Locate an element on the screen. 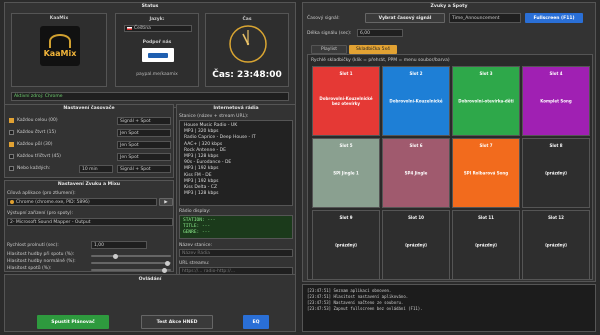  music-normal-slider is located at coordinates (131, 263).